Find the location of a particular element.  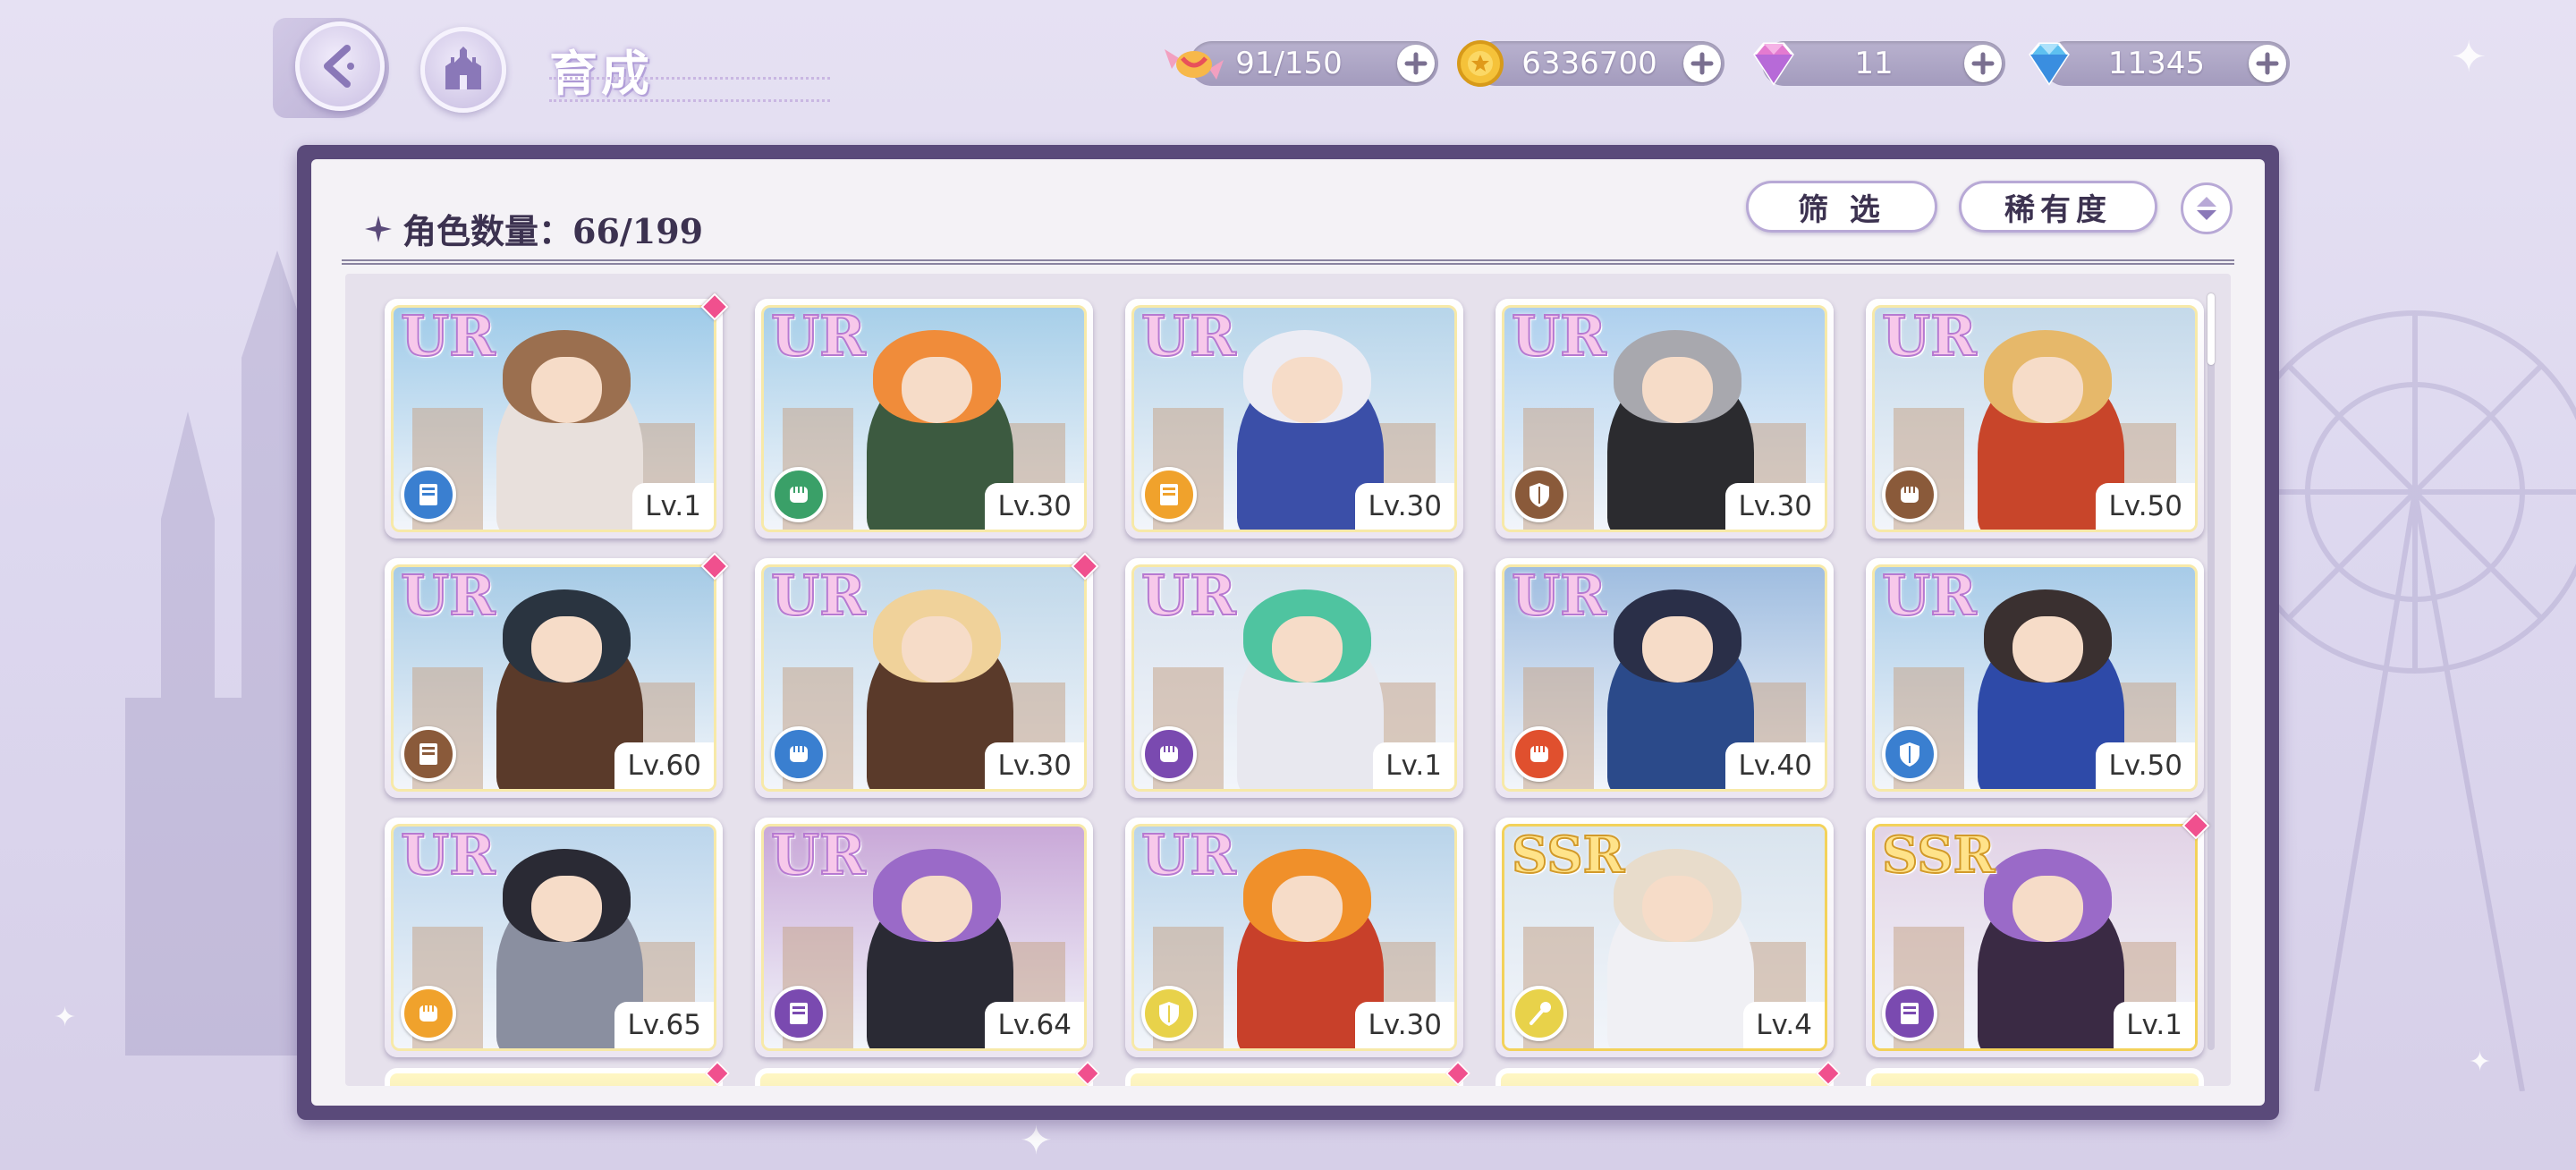

castle-home-icon is located at coordinates (463, 68).